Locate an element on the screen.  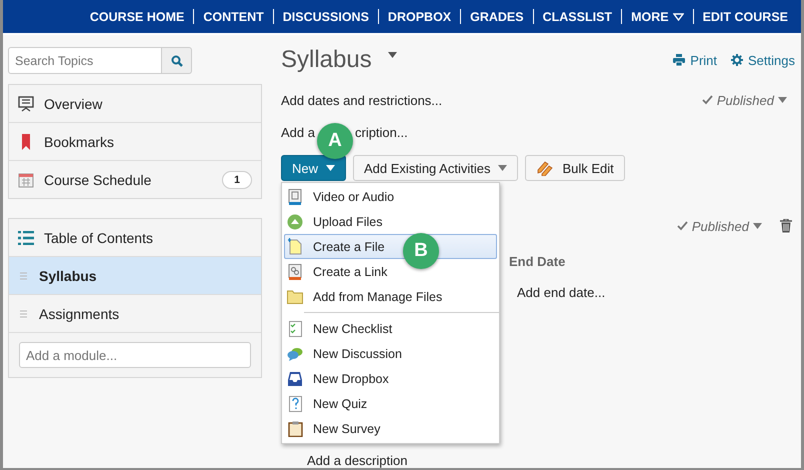
film-icon is located at coordinates (295, 196).